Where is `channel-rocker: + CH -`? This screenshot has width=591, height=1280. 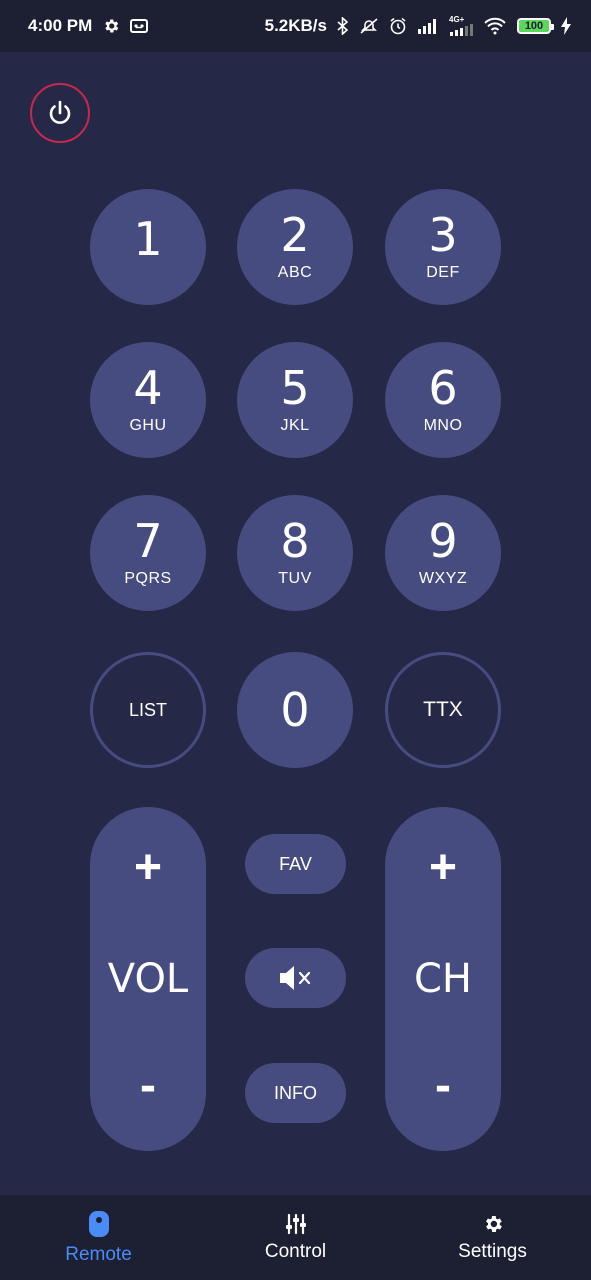 channel-rocker: + CH - is located at coordinates (443, 979).